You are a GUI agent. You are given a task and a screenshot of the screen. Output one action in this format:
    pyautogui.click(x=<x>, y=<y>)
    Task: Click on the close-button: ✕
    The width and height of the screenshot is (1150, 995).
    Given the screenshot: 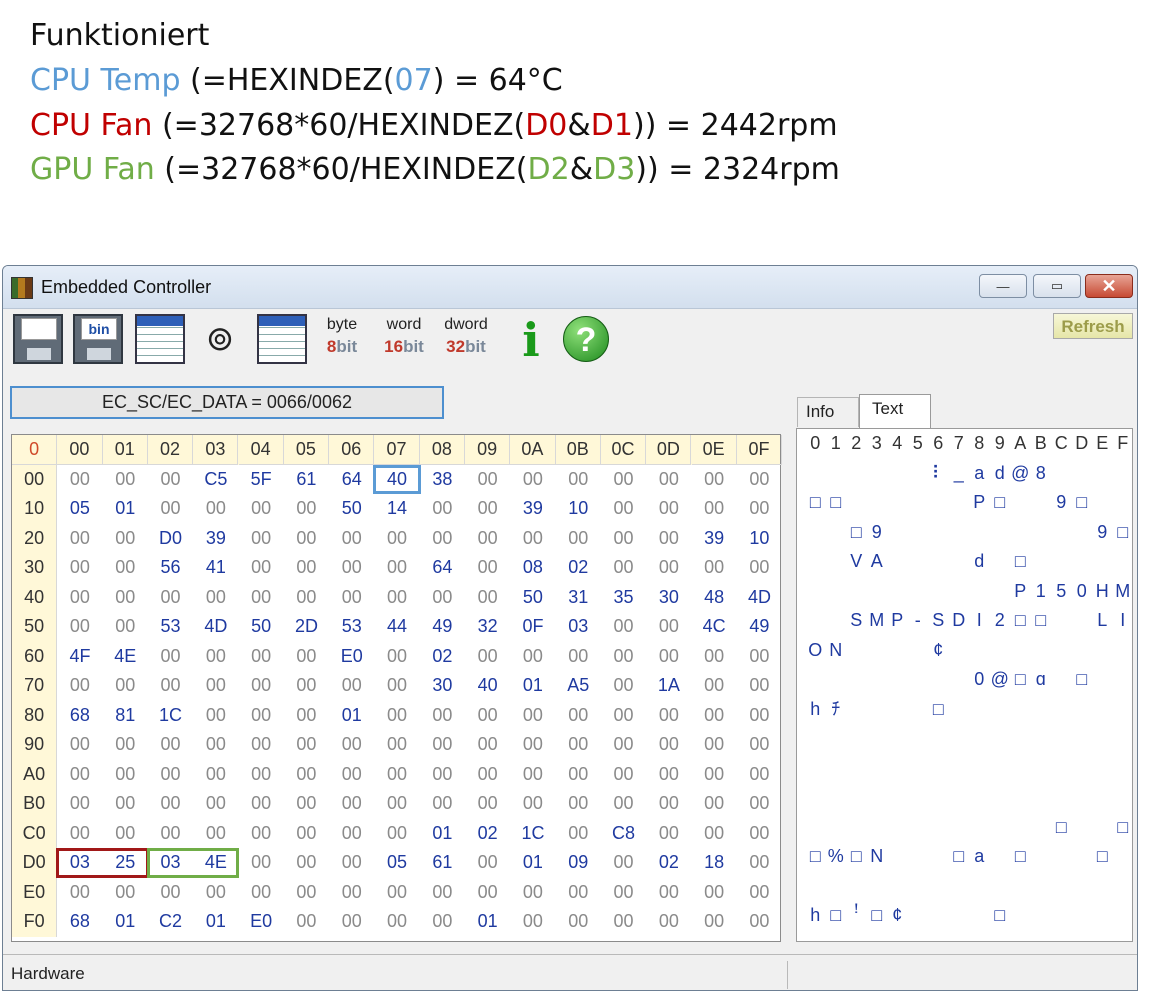 What is the action you would take?
    pyautogui.click(x=1109, y=286)
    